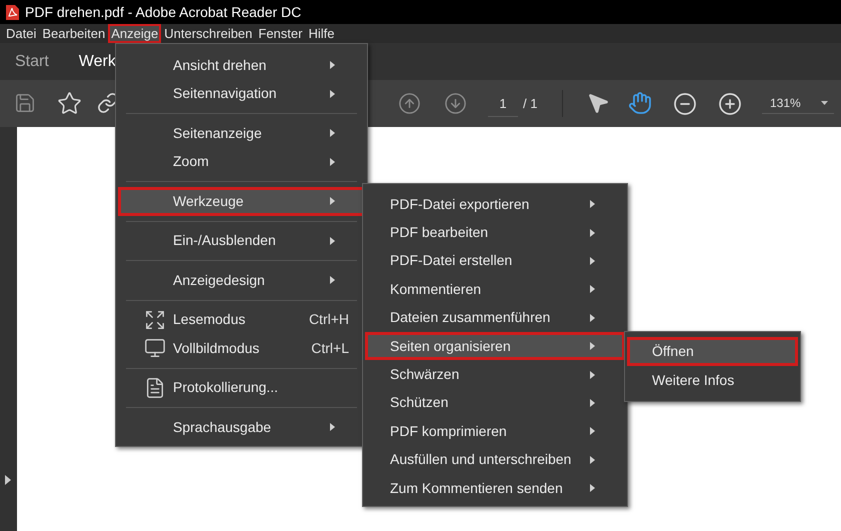 Image resolution: width=841 pixels, height=531 pixels. I want to click on menu-item: Dateien zusammenführen, so click(495, 318).